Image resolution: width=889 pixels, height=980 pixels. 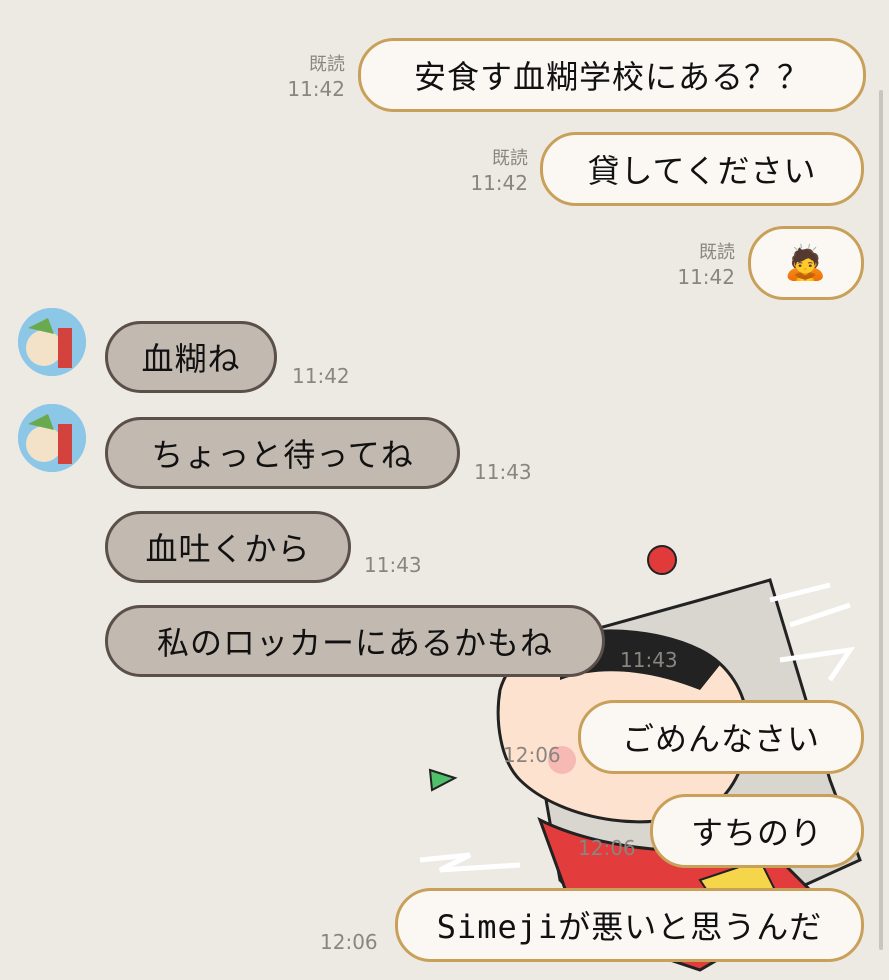 I want to click on message-text: すちのり, so click(x=756, y=833).